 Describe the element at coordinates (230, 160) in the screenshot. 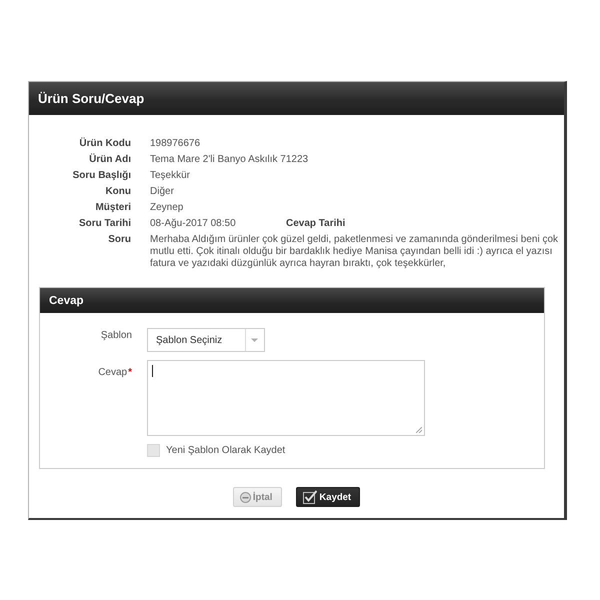

I see `detail-value: Tema Mare 2'li Banyo Askılık 71223` at that location.